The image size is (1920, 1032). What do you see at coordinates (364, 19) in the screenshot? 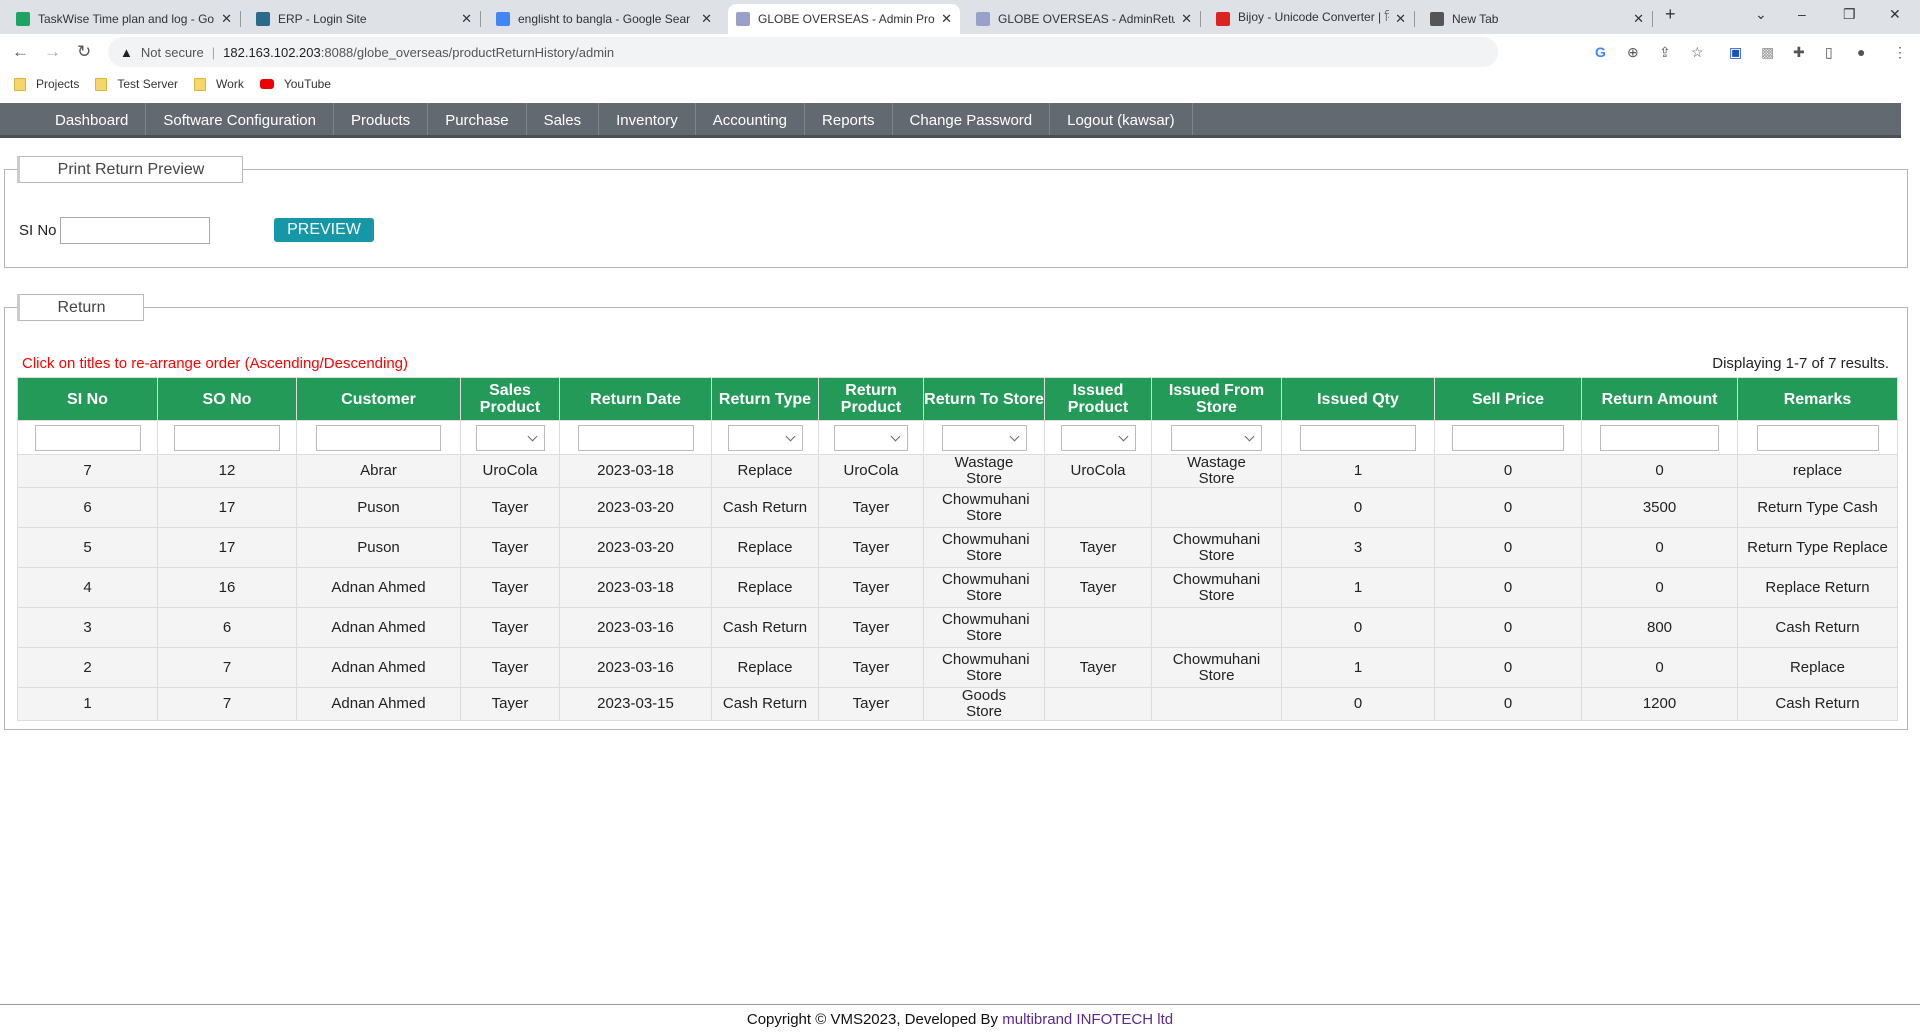
I see `browser-tab: ERP - Login Site ✕` at bounding box center [364, 19].